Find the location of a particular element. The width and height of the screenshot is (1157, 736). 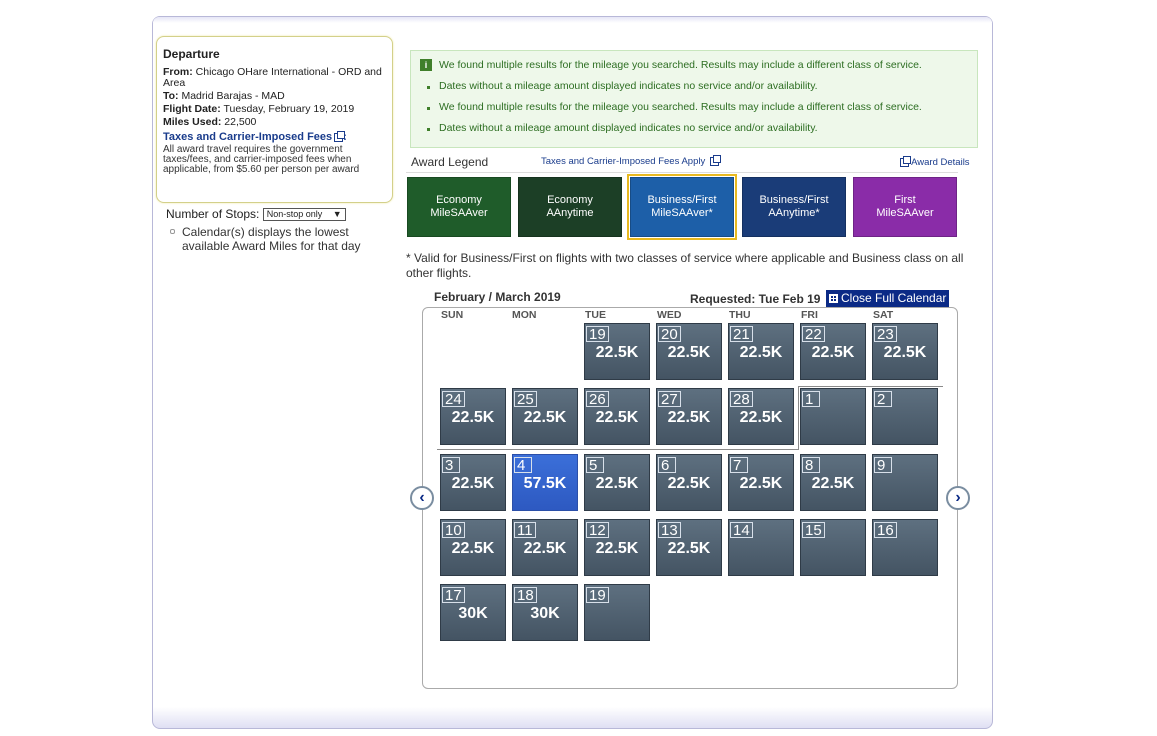

award-details-label: Award Details is located at coordinates (940, 162).